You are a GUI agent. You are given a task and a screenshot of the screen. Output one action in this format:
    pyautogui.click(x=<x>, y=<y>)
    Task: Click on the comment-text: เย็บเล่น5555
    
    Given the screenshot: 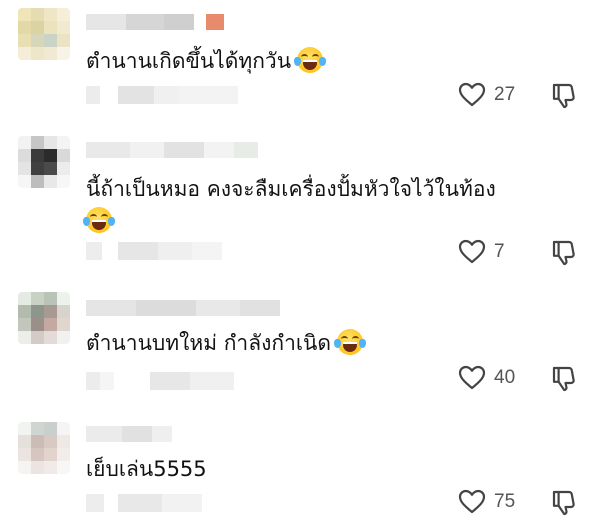 What is the action you would take?
    pyautogui.click(x=146, y=469)
    